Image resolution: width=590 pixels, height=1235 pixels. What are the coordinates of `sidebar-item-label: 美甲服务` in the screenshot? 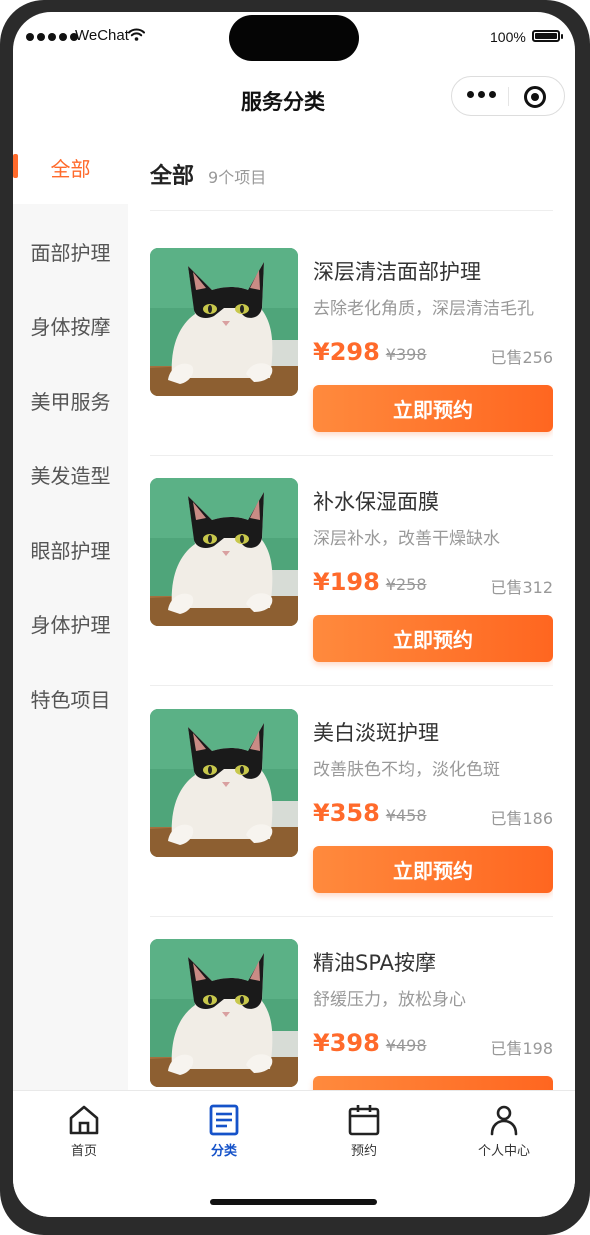 It's located at (70, 401).